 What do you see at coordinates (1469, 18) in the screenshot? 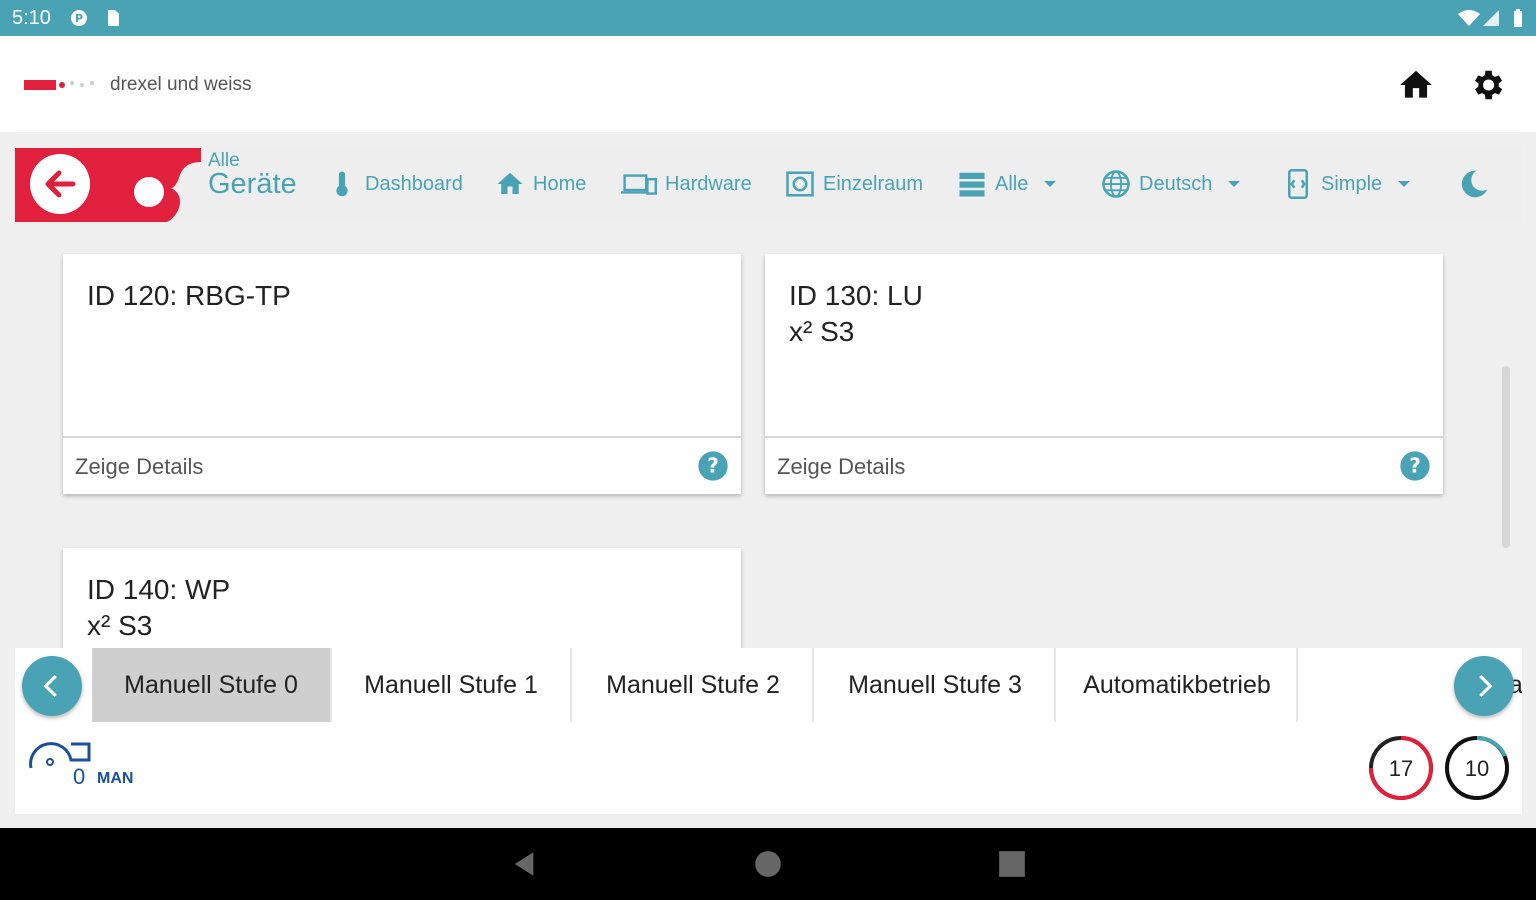
I see `wifi-icon` at bounding box center [1469, 18].